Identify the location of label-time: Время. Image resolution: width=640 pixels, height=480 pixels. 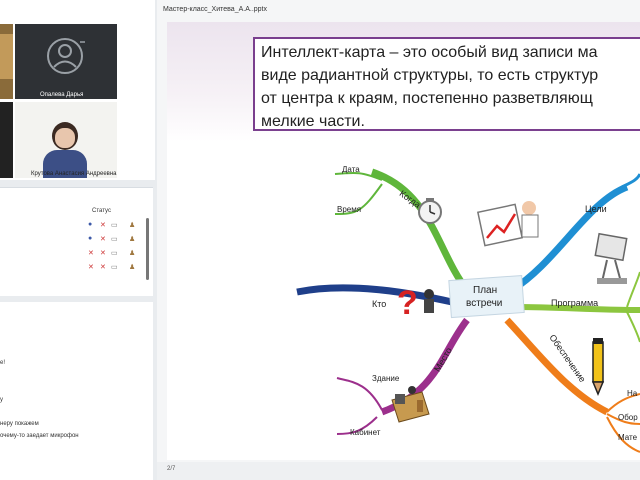
(349, 209).